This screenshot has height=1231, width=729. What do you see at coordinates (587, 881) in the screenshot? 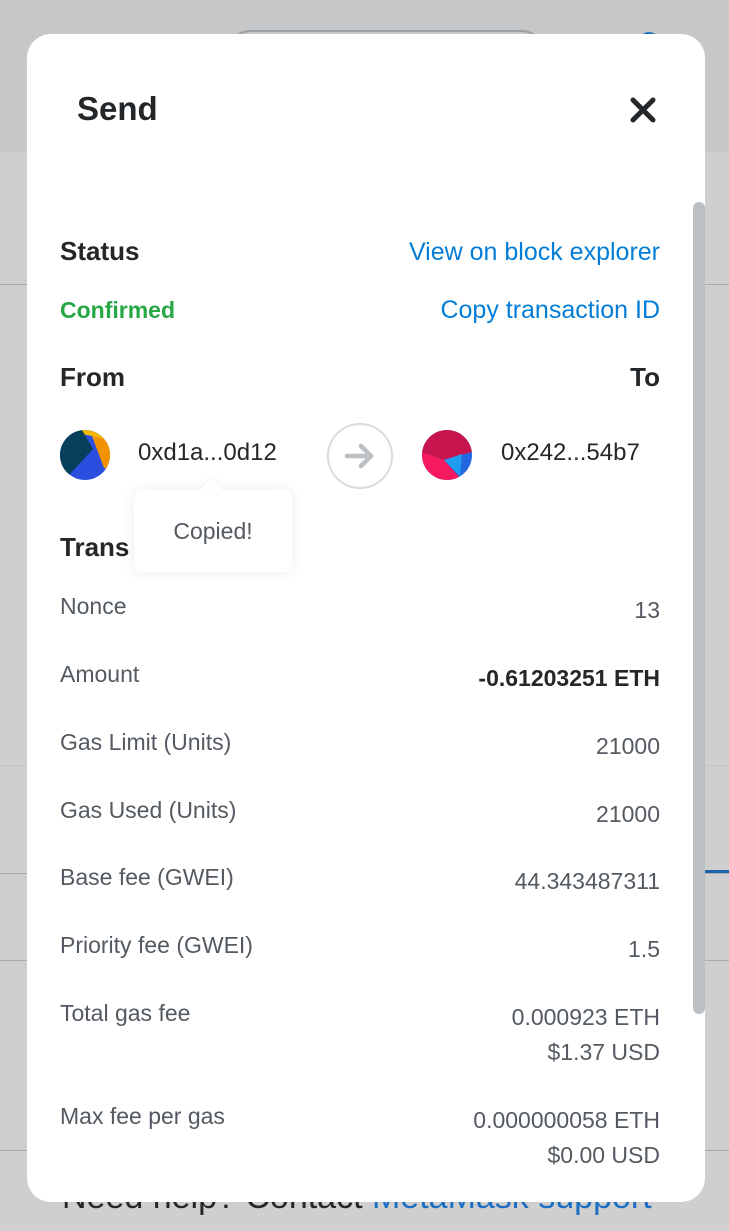
I see `detail-value: 44.343487311` at bounding box center [587, 881].